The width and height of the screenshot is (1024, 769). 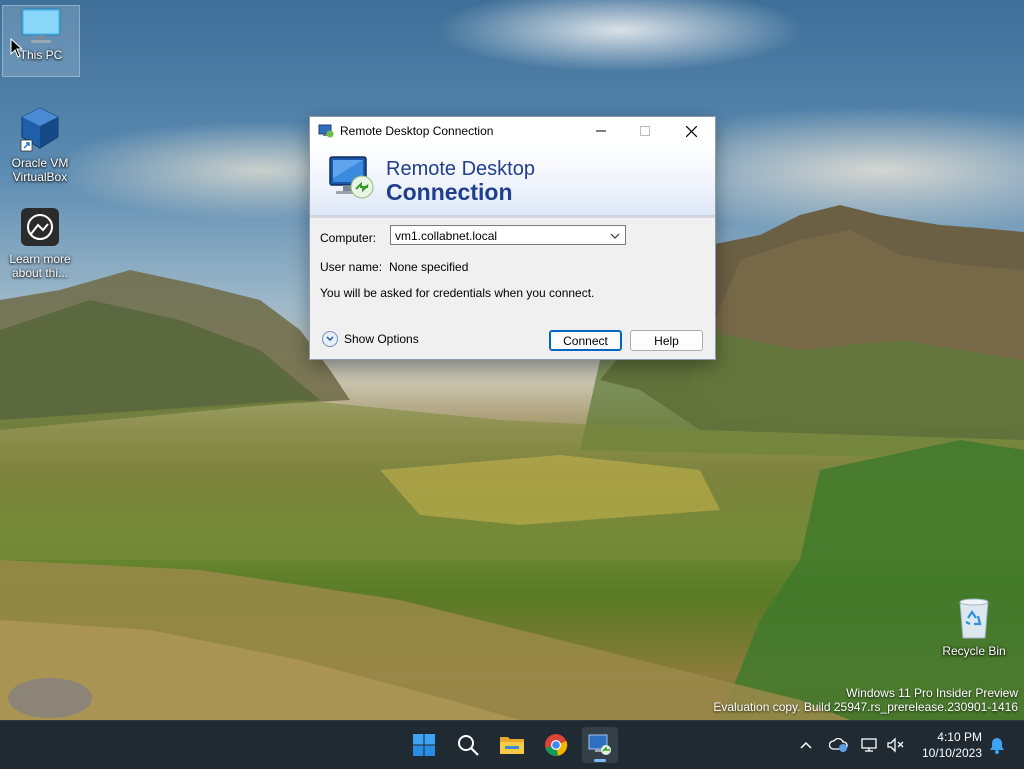 I want to click on chevron-down-icon, so click(x=615, y=236).